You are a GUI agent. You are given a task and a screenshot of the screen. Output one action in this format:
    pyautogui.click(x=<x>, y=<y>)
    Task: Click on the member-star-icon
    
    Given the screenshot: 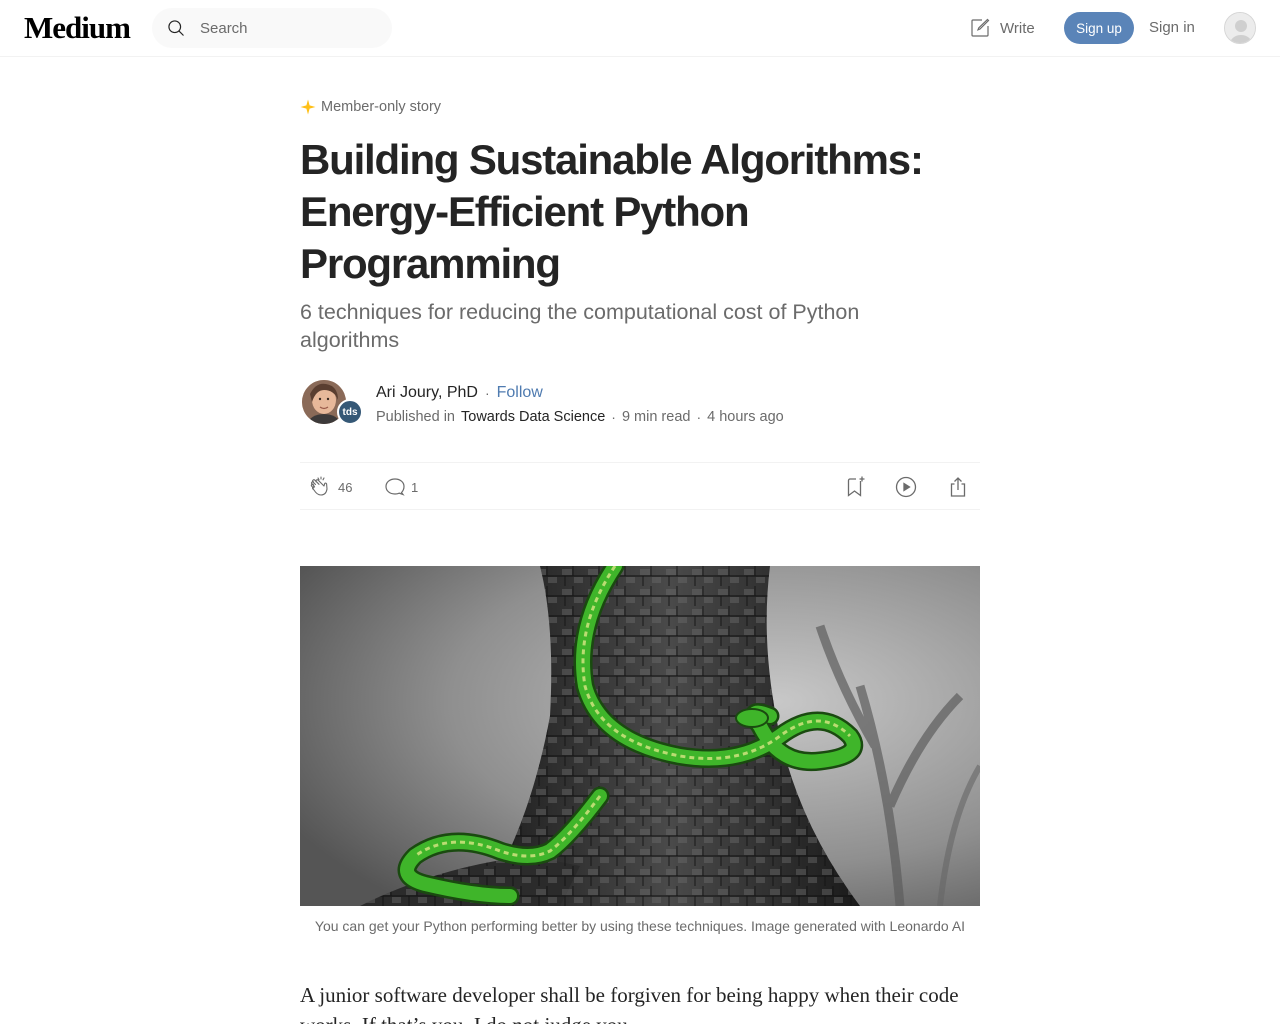 What is the action you would take?
    pyautogui.click(x=308, y=107)
    